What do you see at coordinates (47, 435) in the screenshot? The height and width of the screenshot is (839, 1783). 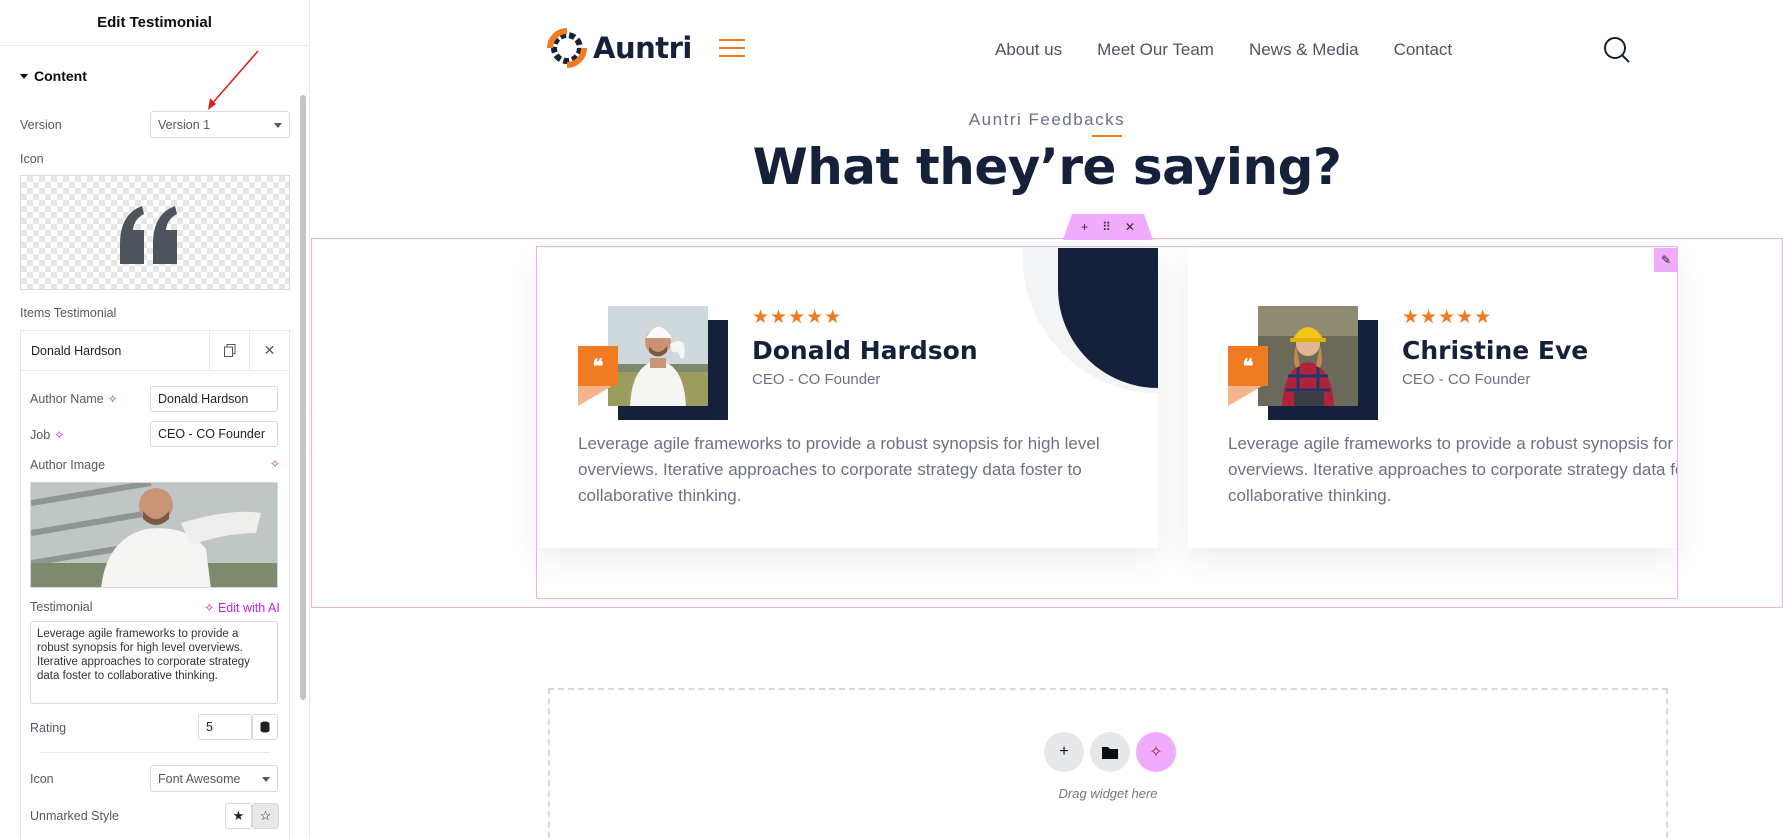 I see `job-label: Job ✧` at bounding box center [47, 435].